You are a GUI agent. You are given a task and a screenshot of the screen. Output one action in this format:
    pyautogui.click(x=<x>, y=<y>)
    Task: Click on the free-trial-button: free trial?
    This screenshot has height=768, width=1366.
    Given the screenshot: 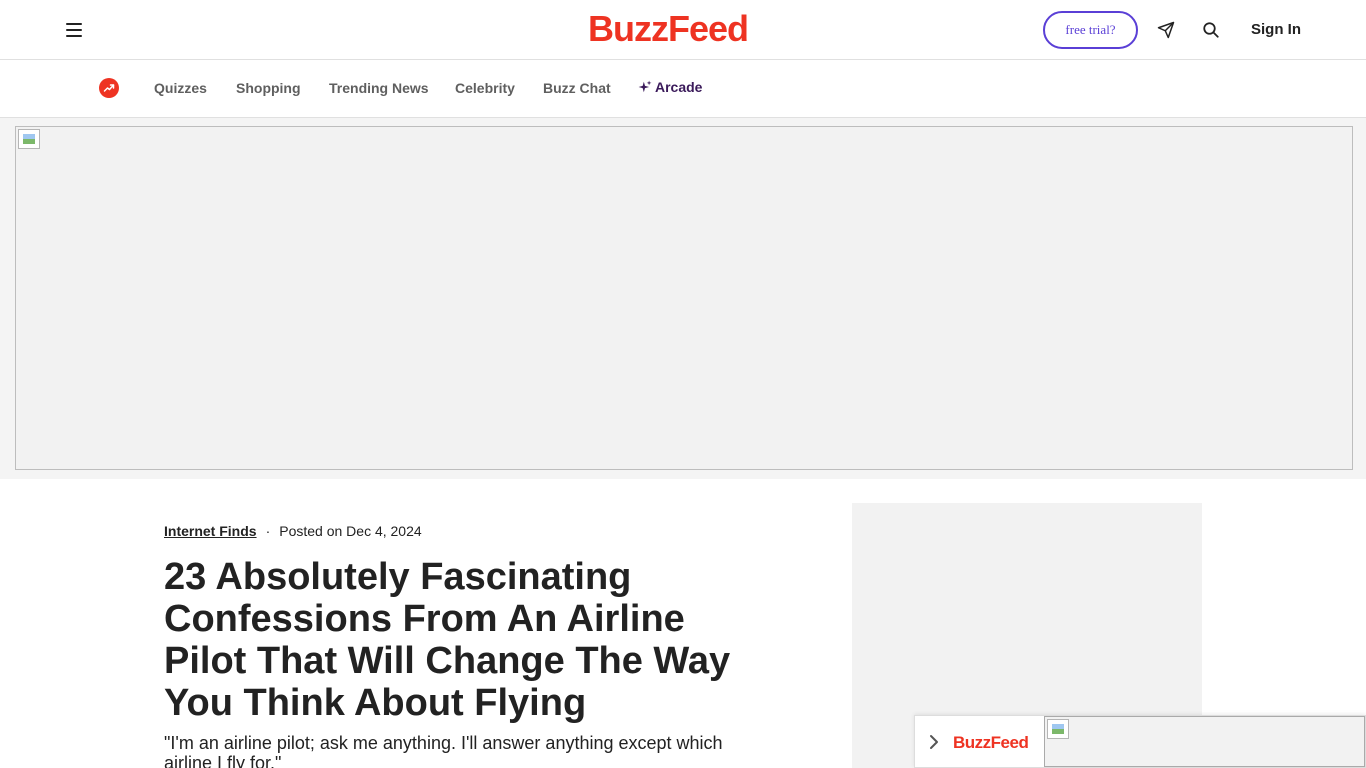 What is the action you would take?
    pyautogui.click(x=1090, y=30)
    